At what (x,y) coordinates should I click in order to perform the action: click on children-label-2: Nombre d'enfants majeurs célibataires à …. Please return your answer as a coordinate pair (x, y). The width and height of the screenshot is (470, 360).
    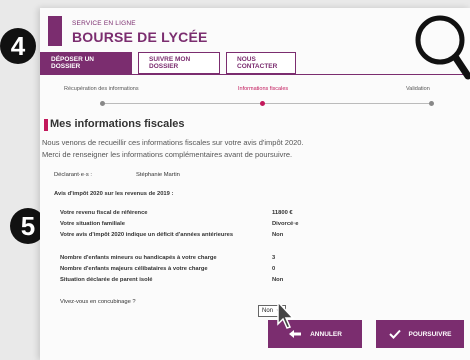
    Looking at the image, I should click on (134, 269).